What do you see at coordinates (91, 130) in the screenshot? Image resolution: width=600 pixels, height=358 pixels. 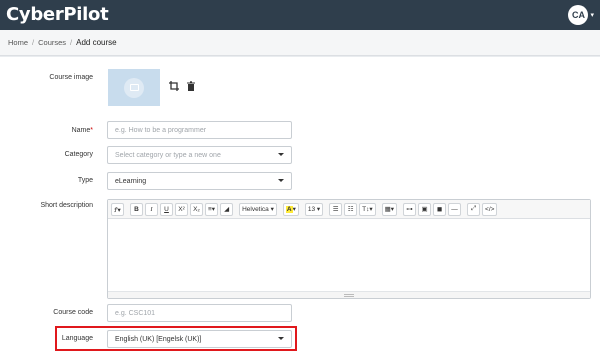 I see `required-mark: *` at bounding box center [91, 130].